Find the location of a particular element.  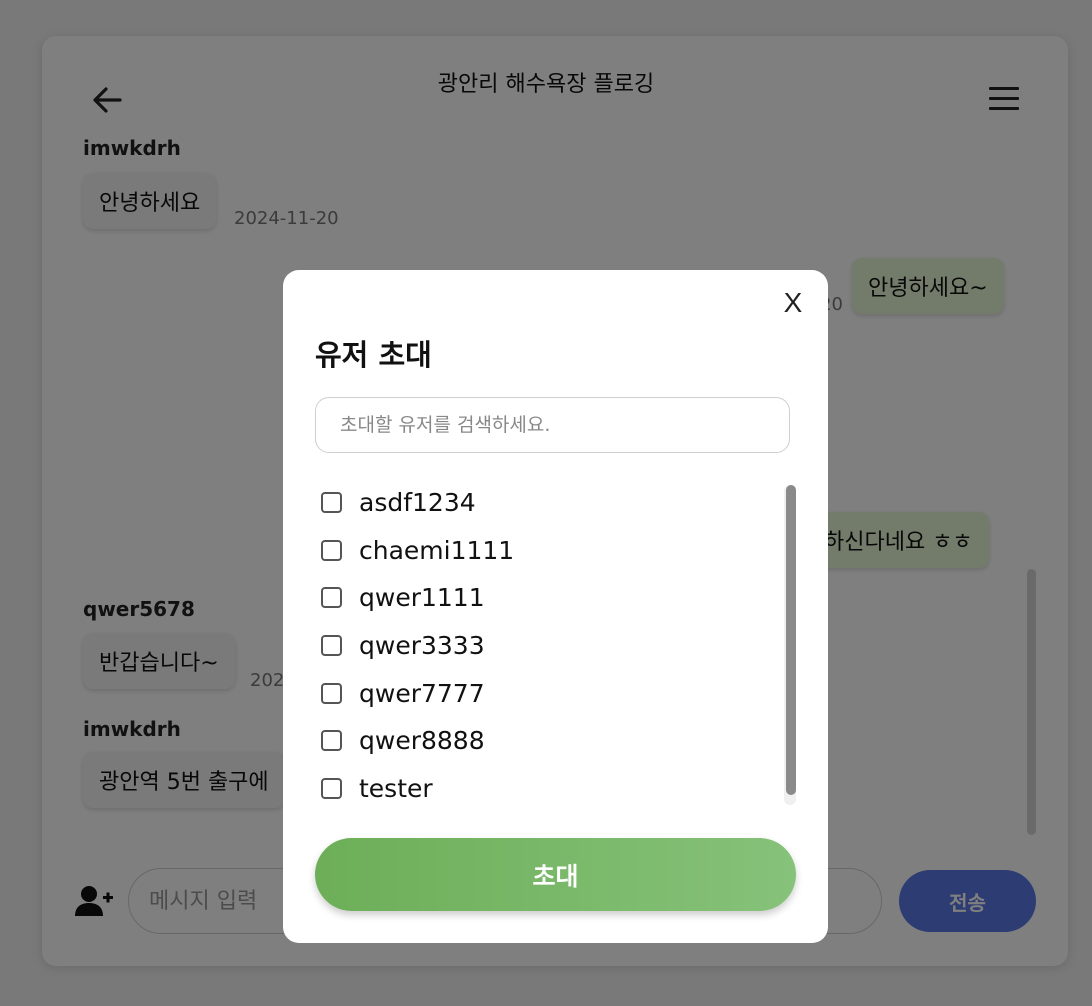

user-name: chaemi1111 is located at coordinates (437, 550).